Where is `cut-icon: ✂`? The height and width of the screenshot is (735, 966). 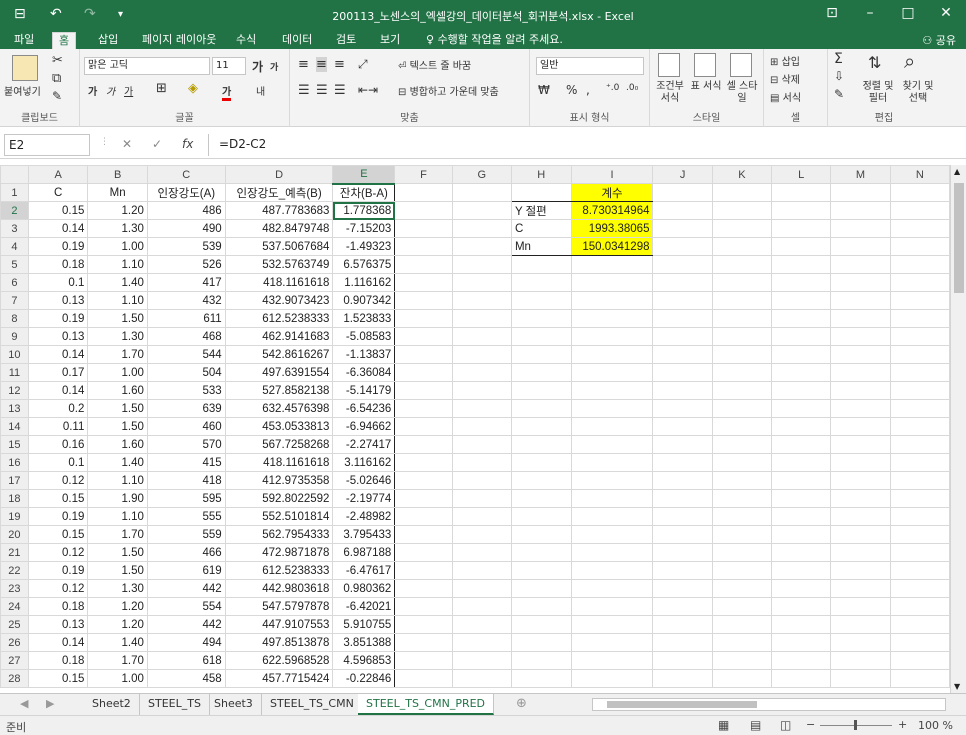 cut-icon: ✂ is located at coordinates (57, 60).